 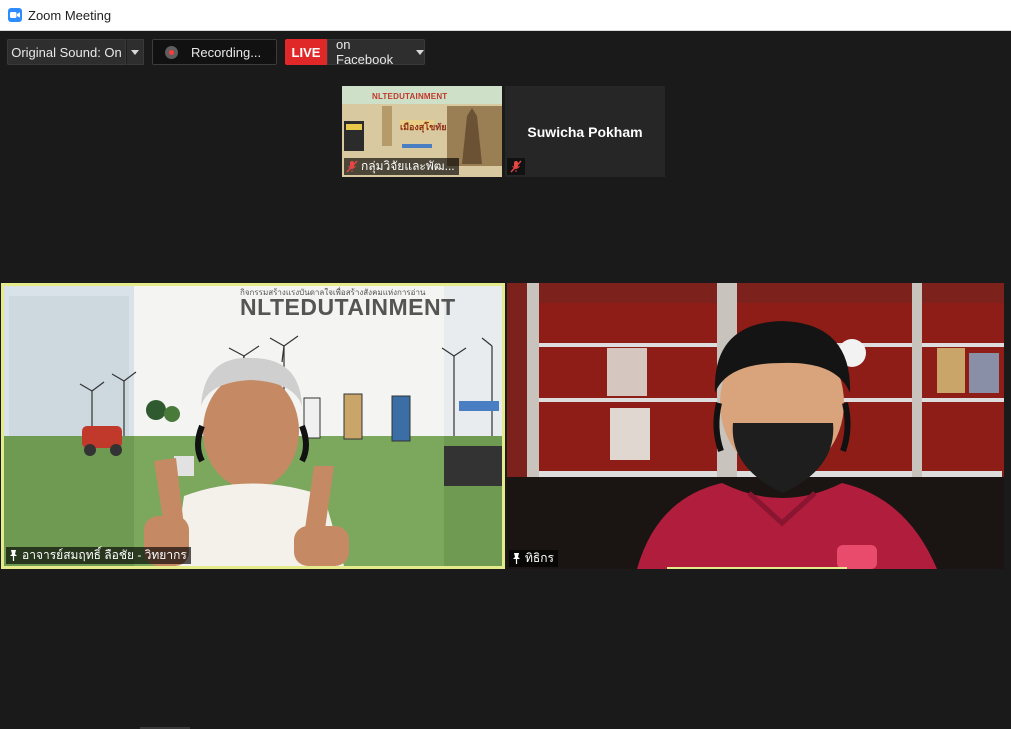 I want to click on participant-thumbnail-2: Suwicha Pokham, so click(x=585, y=131).